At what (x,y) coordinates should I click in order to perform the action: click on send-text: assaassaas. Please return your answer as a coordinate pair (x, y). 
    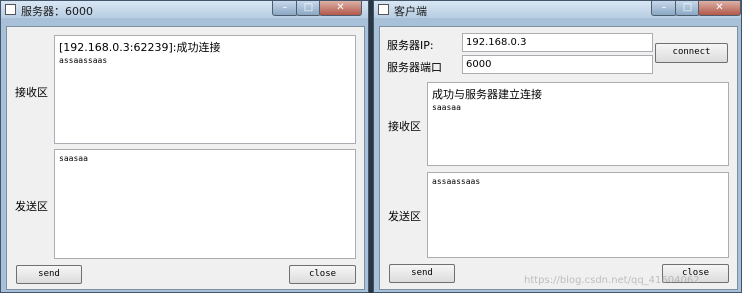
    Looking at the image, I should click on (456, 181).